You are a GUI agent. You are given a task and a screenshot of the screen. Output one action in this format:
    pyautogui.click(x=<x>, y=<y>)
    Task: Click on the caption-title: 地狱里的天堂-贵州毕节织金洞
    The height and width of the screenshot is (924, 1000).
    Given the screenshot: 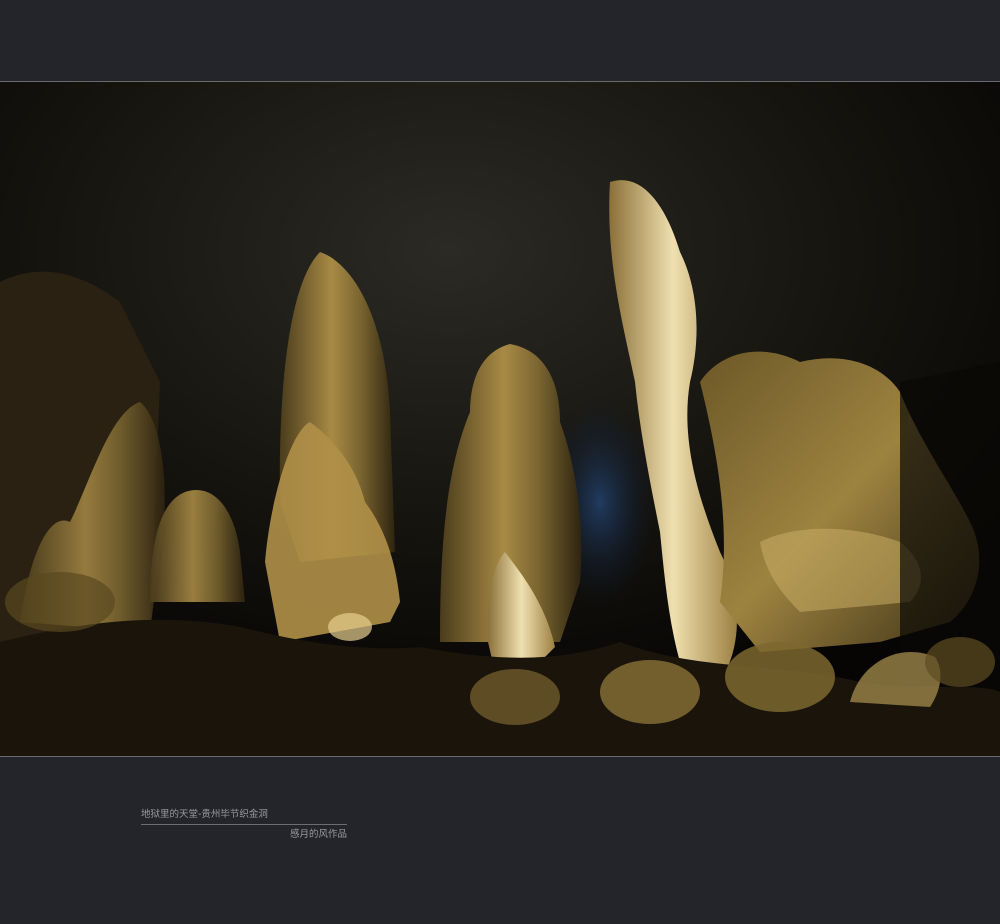 What is the action you would take?
    pyautogui.click(x=204, y=814)
    